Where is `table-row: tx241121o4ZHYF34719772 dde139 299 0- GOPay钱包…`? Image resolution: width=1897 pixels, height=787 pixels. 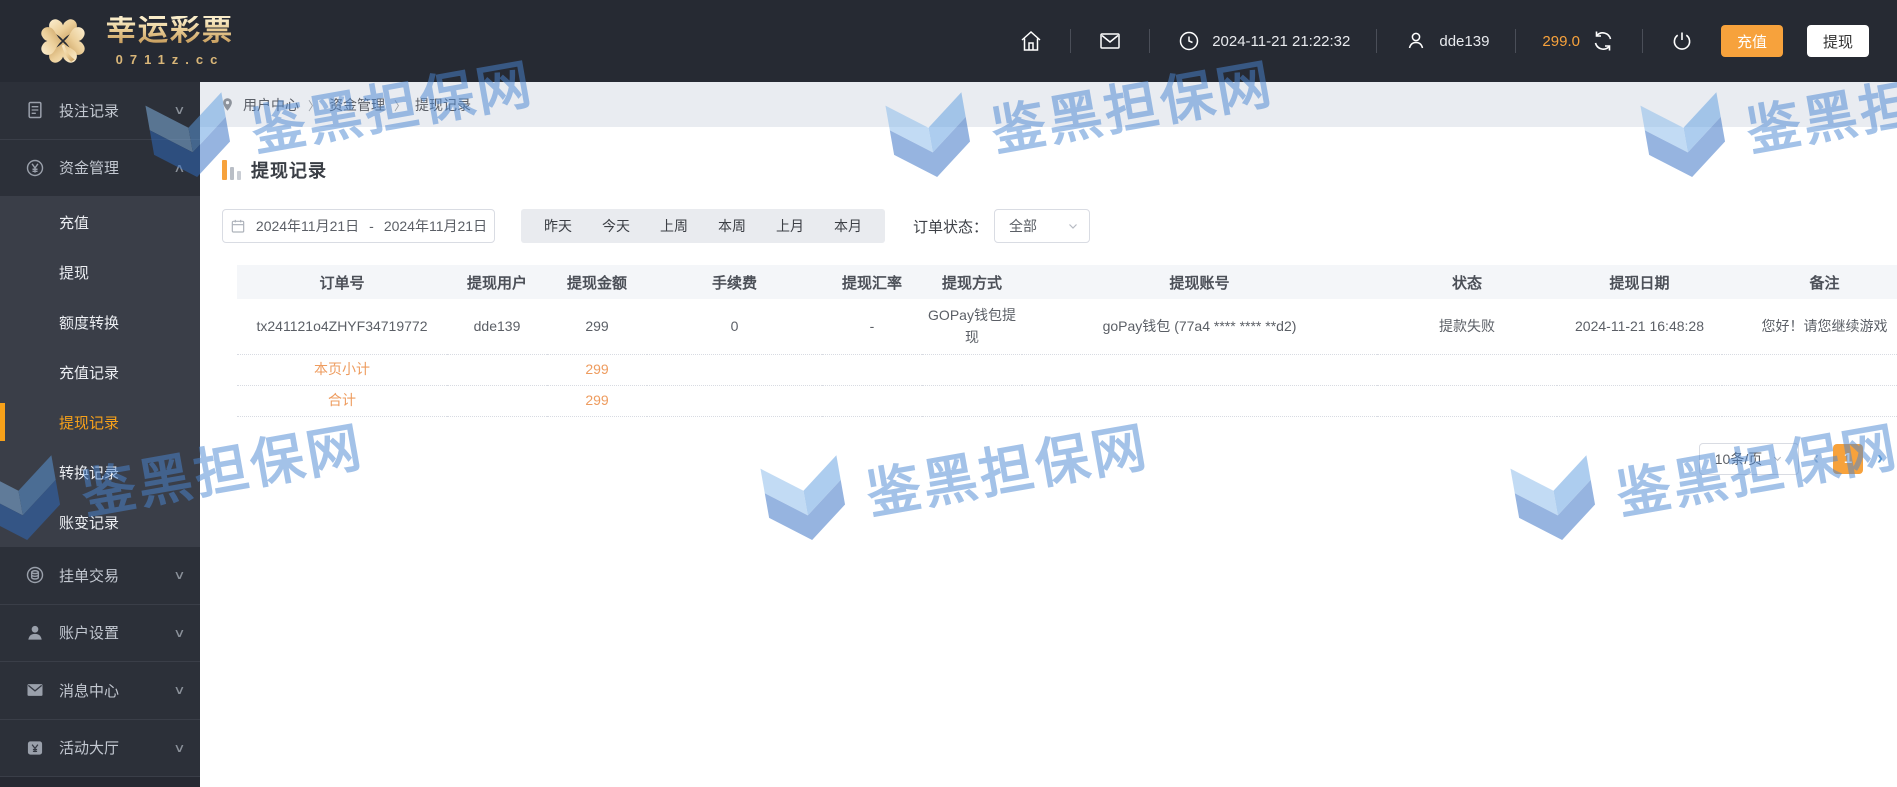 table-row: tx241121o4ZHYF34719772 dde139 299 0- GOPay钱包… is located at coordinates (1067, 327).